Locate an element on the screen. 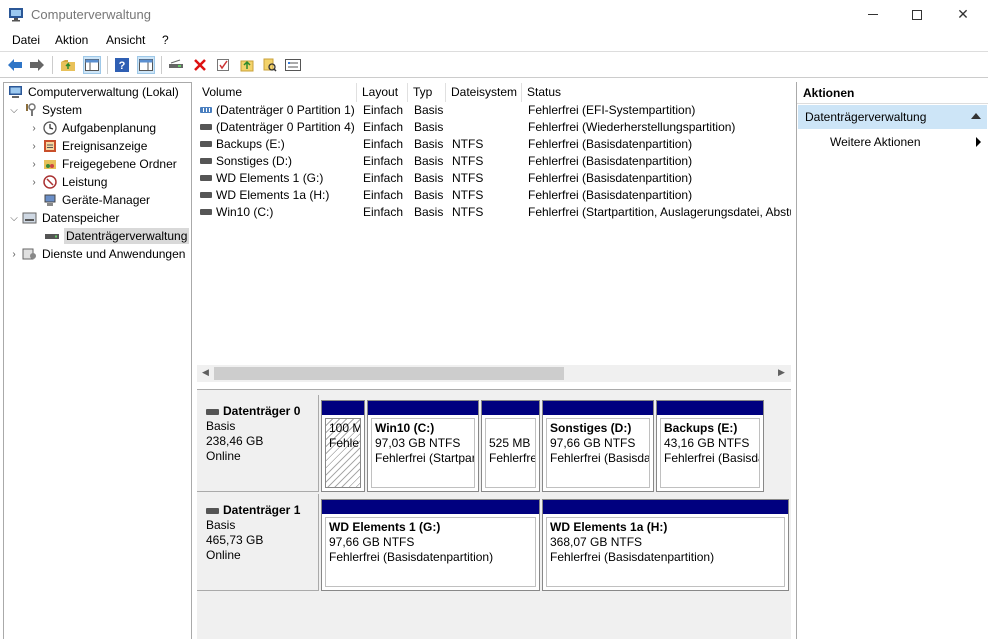 The image size is (988, 639). back-button is located at coordinates (15, 65).